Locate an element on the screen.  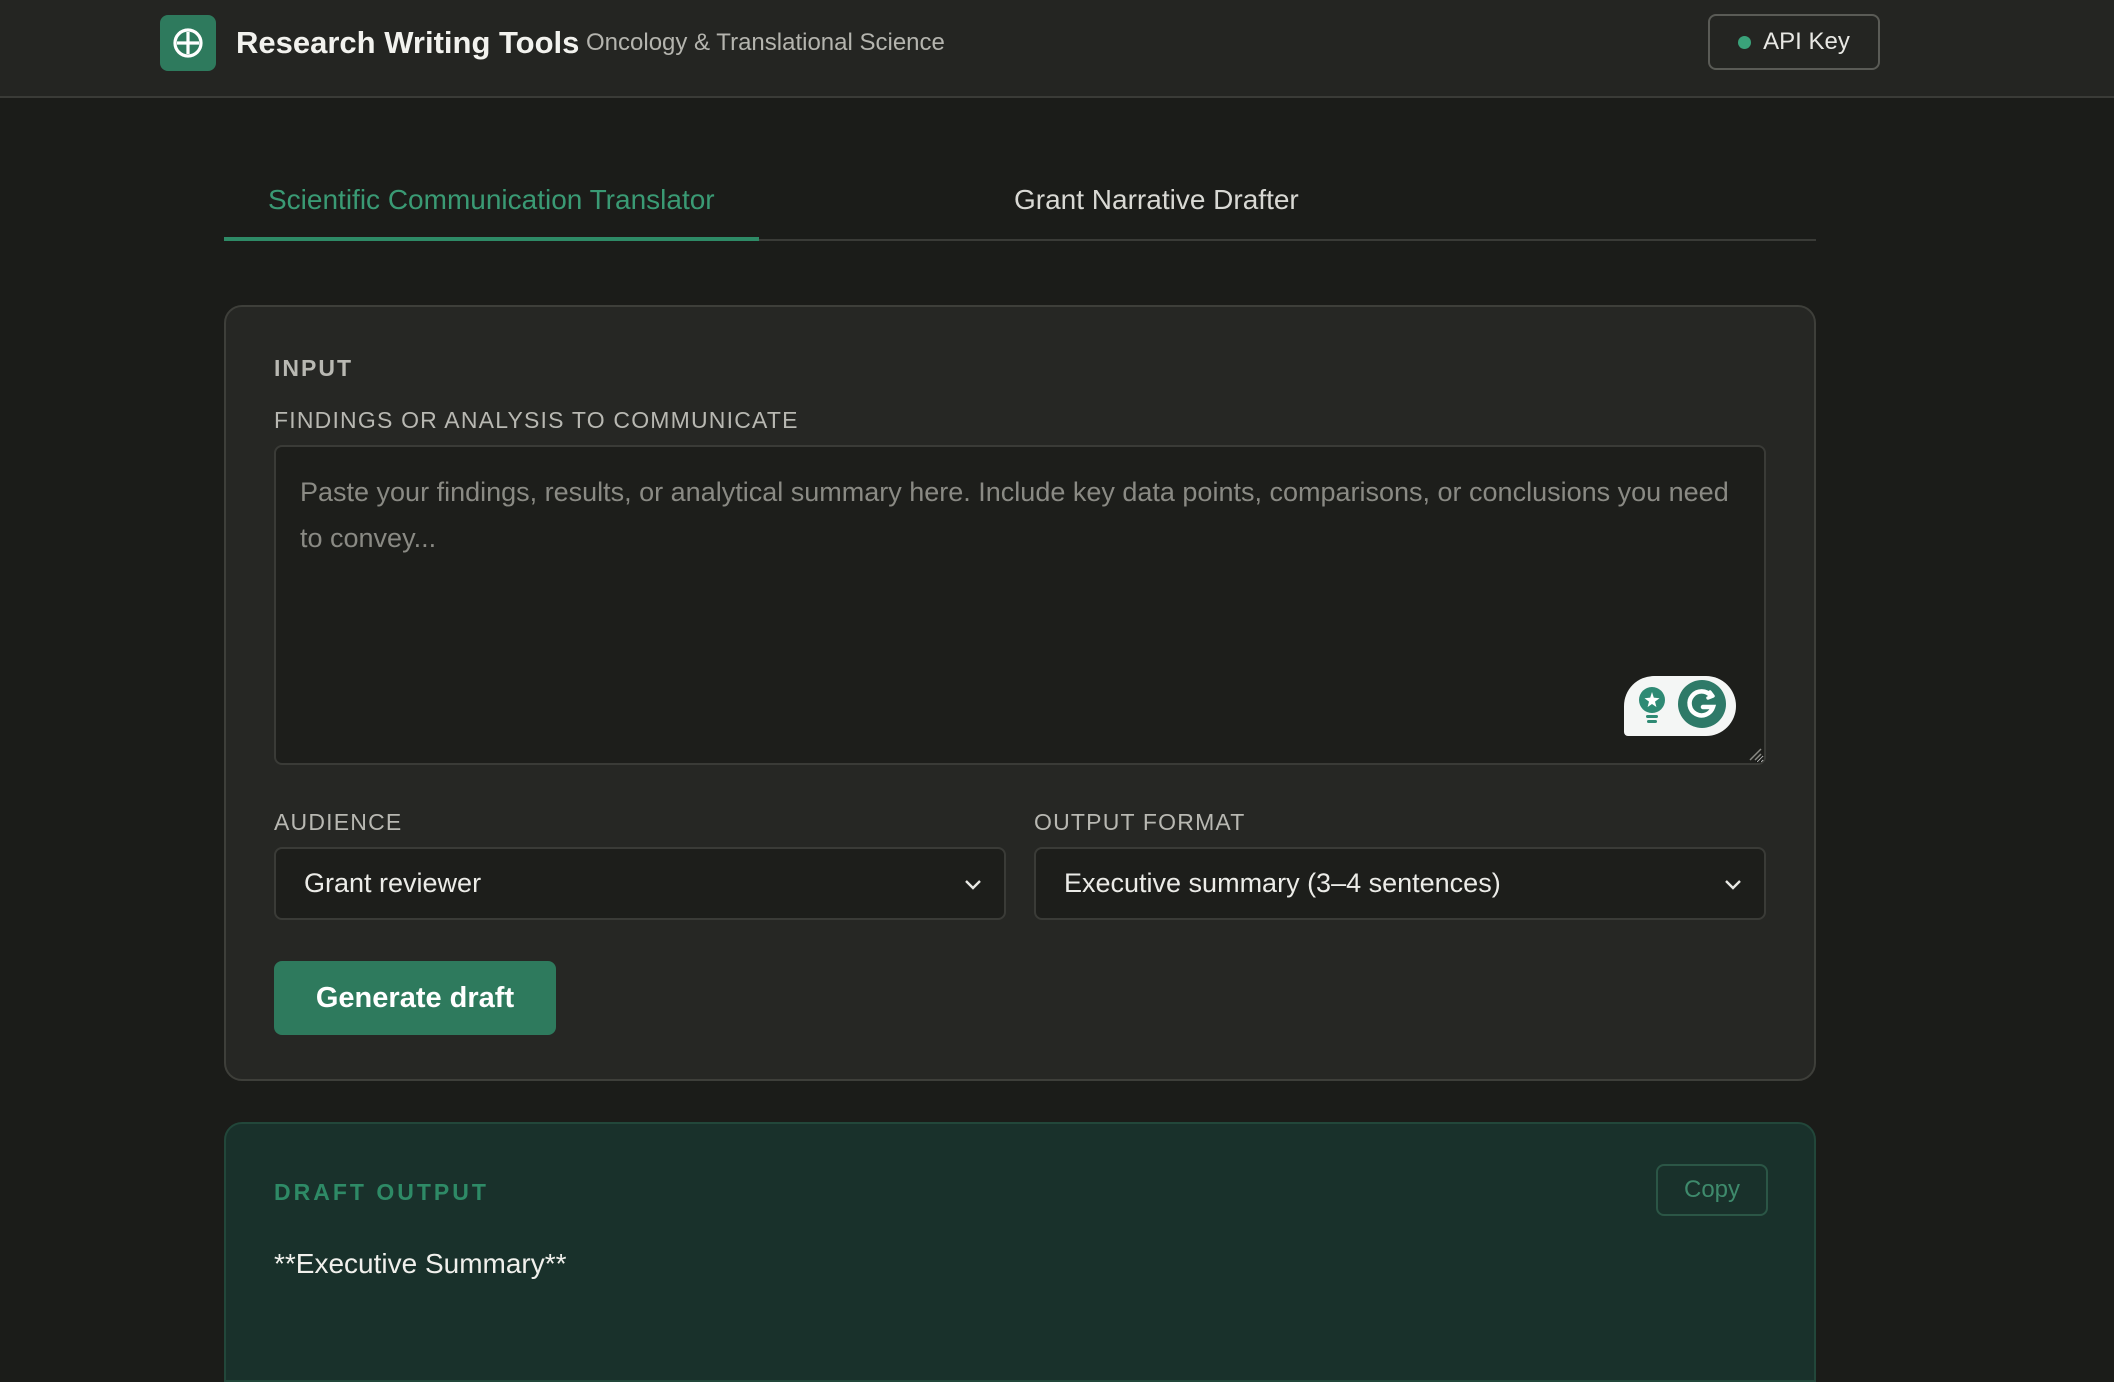
tab-scientific-communication-translator: Scientific Communication Translator is located at coordinates (491, 202).